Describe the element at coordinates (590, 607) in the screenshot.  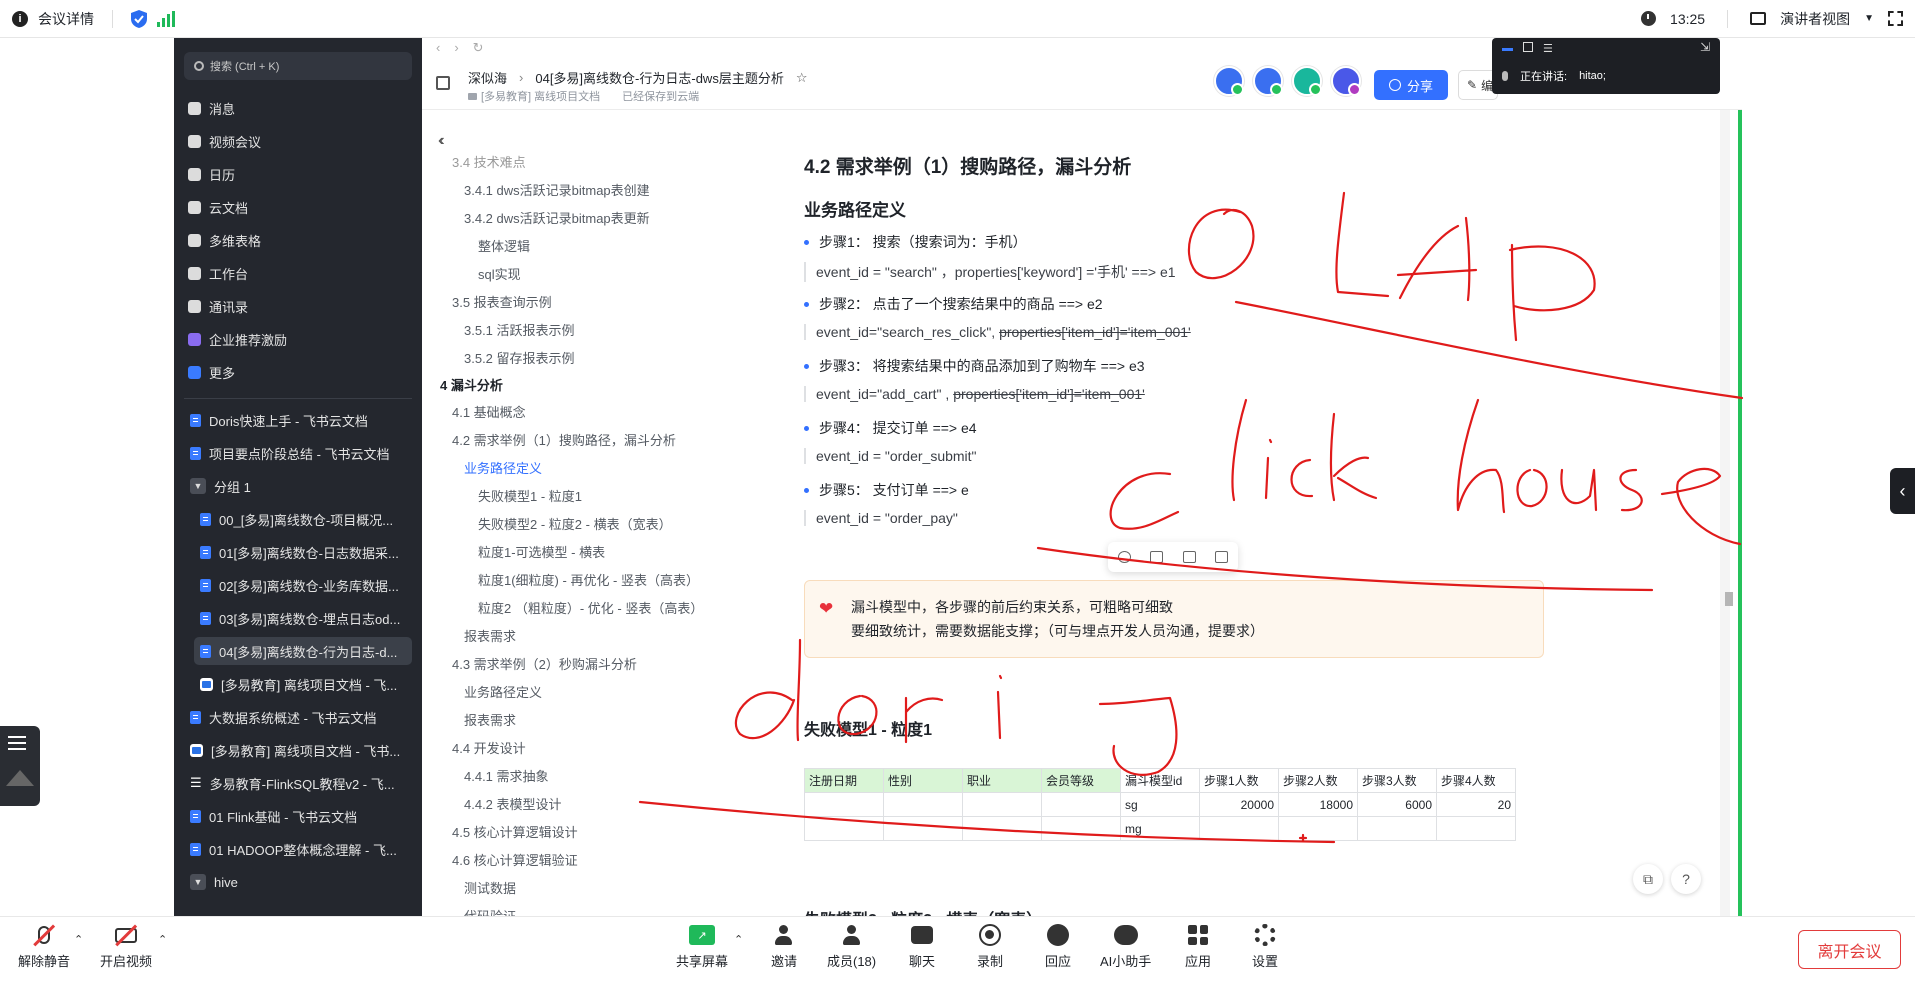
I see `outline-item: 粒度2 （粗粒度）- 优化 - 竖表（高表）` at that location.